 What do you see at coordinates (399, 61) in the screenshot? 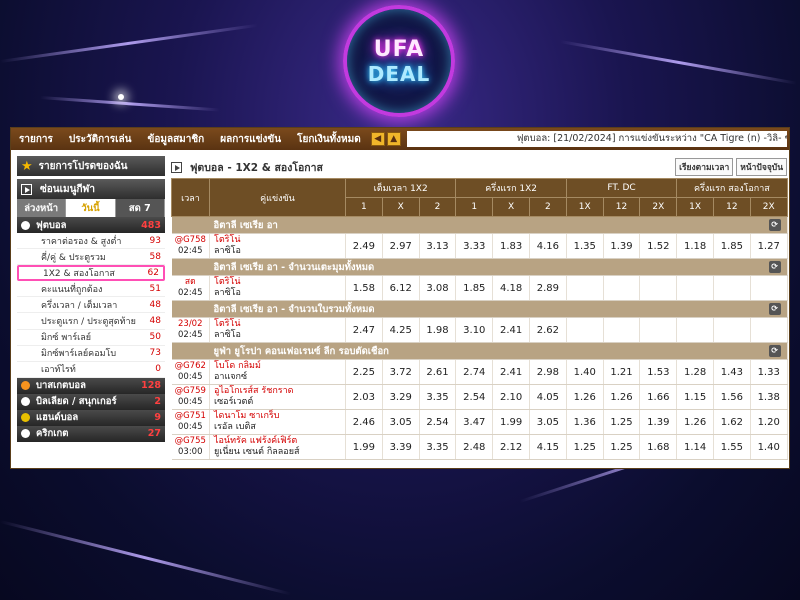
I see `brand-logo: UFA DEAL` at bounding box center [399, 61].